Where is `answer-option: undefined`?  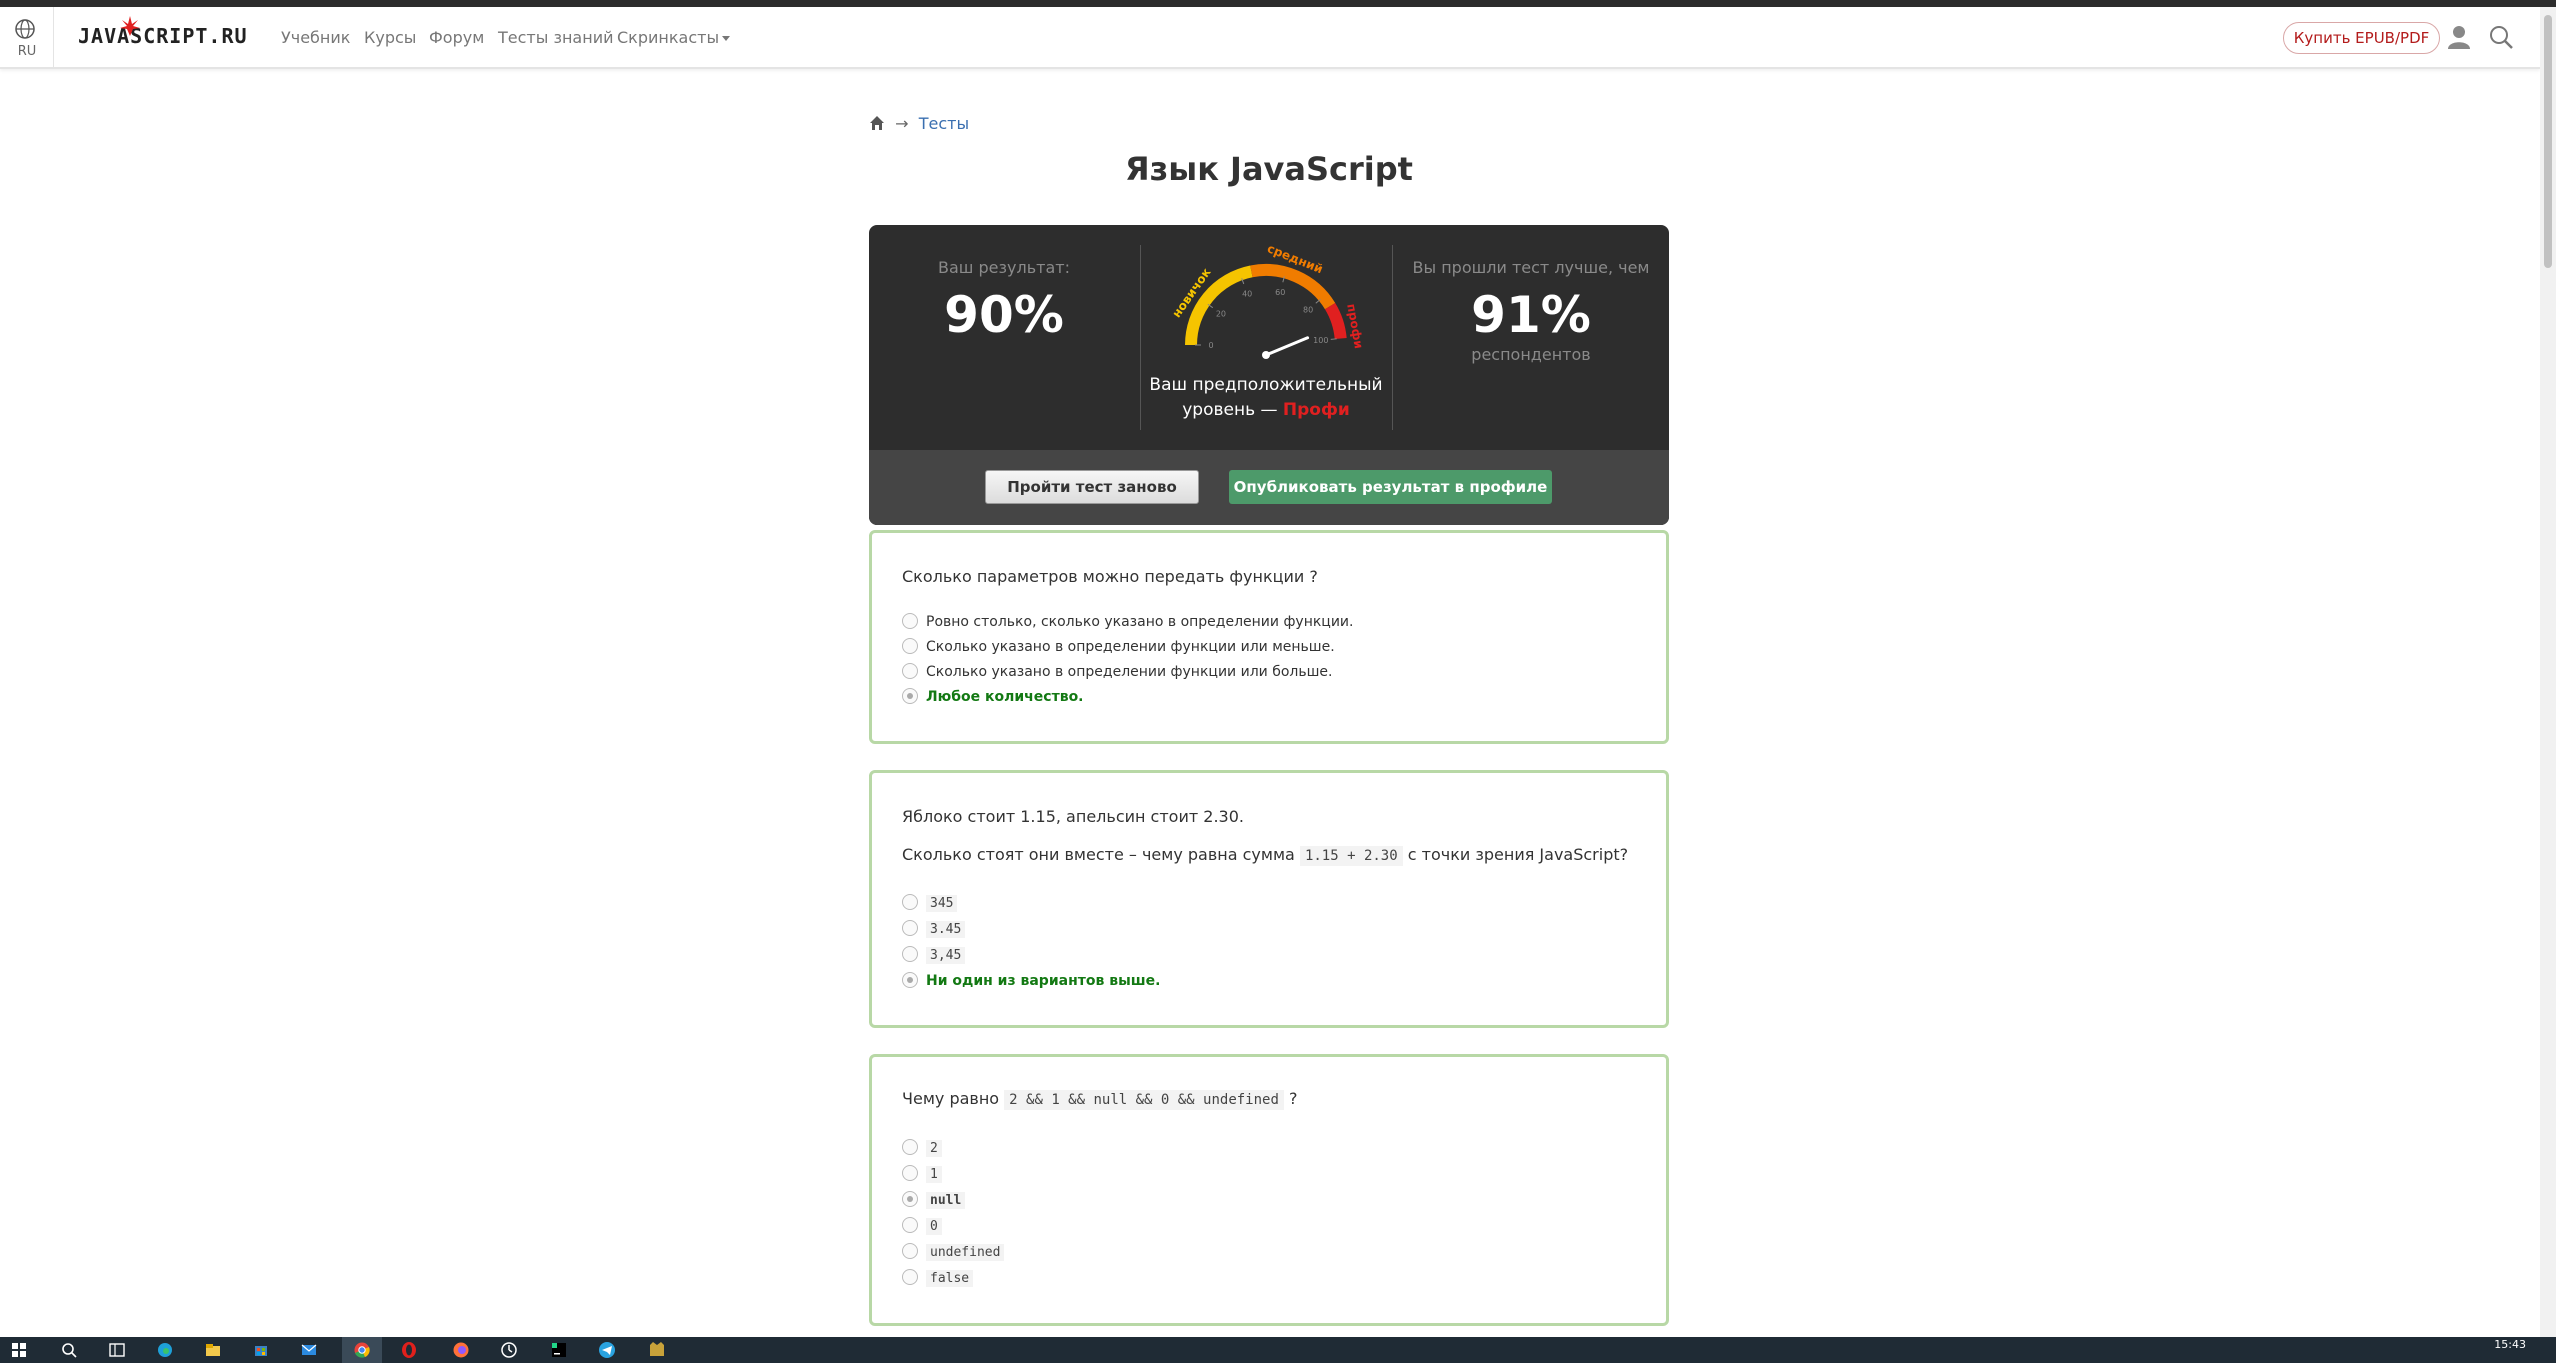
answer-option: undefined is located at coordinates (953, 1253).